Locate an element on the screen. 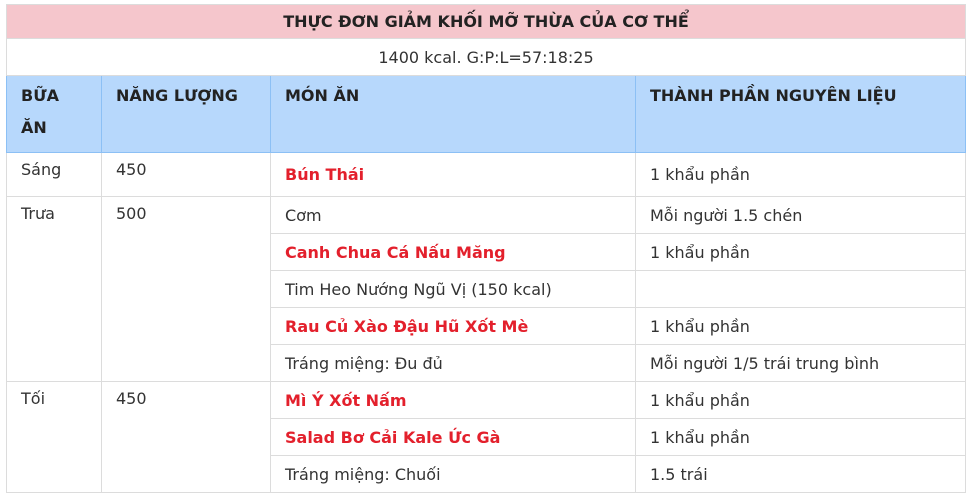 Image resolution: width=975 pixels, height=493 pixels. dish-cell: Cơm is located at coordinates (453, 215).